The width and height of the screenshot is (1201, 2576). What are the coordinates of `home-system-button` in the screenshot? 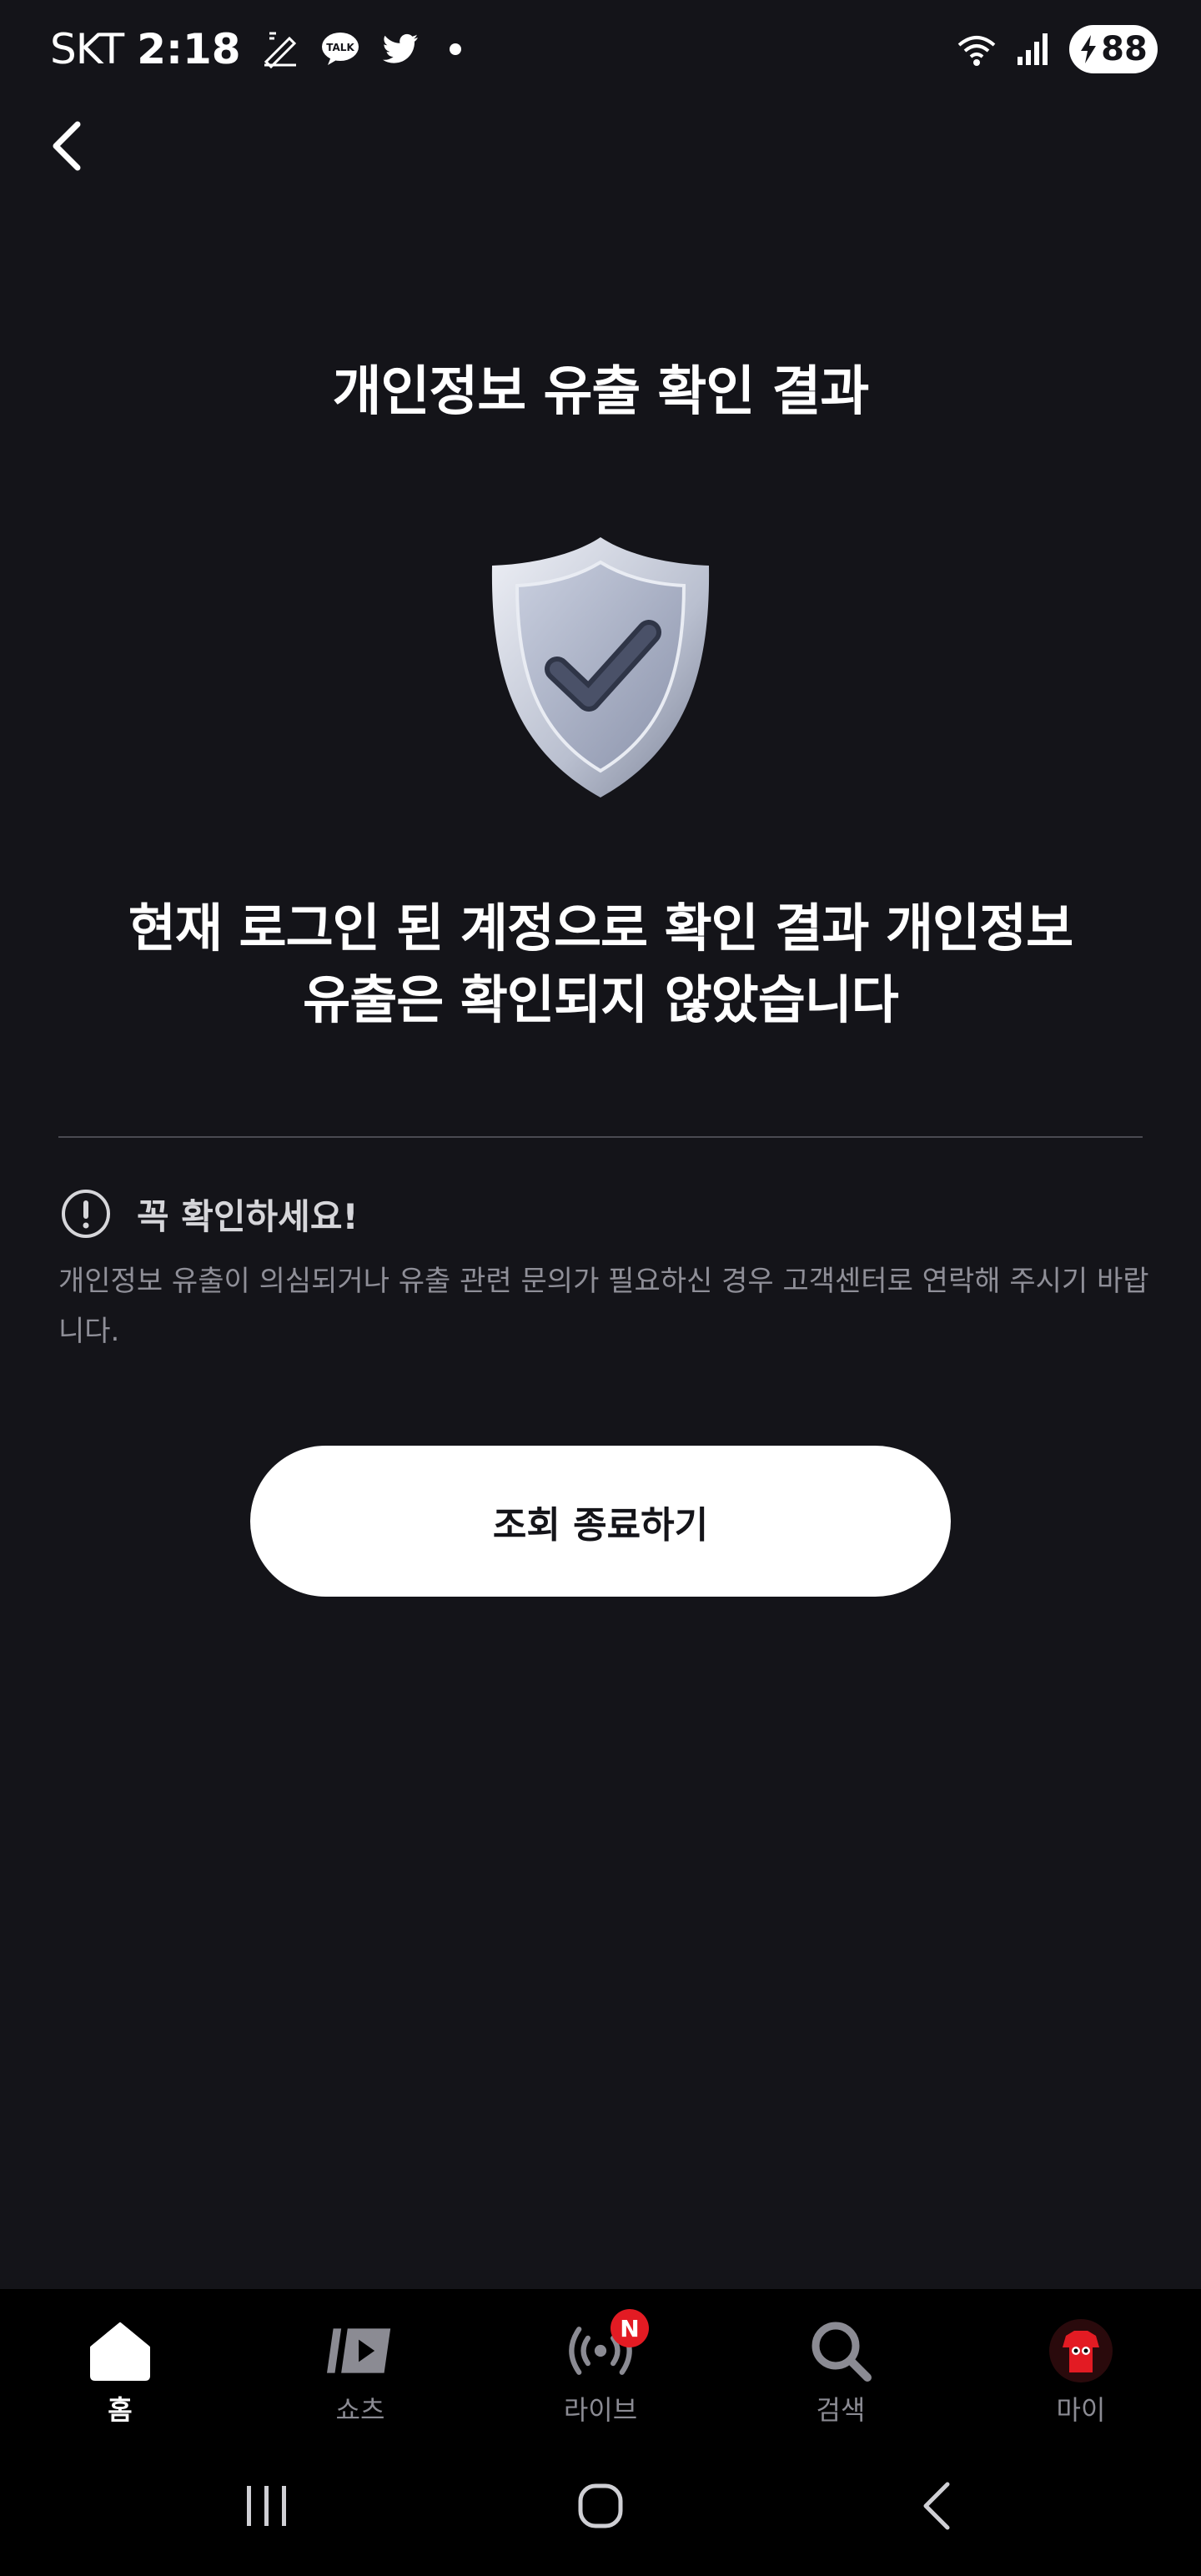 It's located at (601, 2506).